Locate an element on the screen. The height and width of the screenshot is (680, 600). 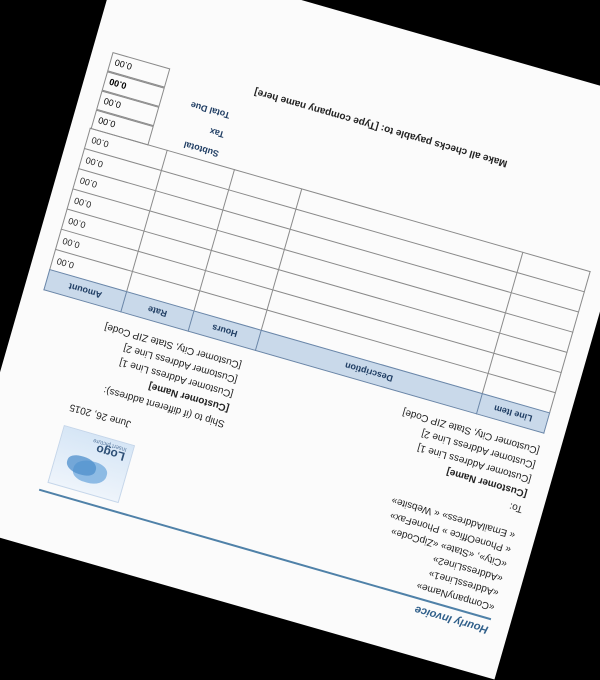
to-label: To: is located at coordinates (516, 507).